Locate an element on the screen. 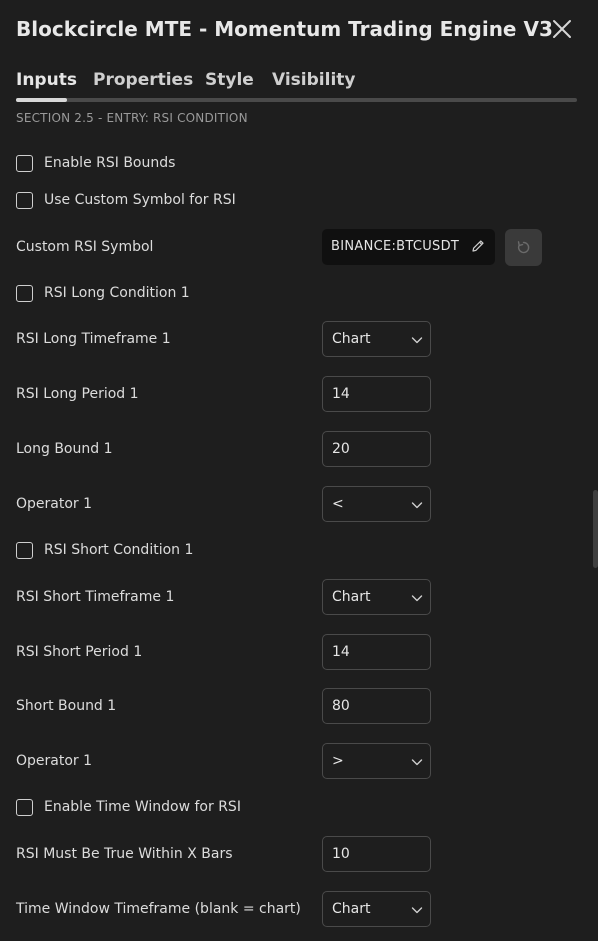 The height and width of the screenshot is (941, 598). use-custom-symbol-checkbox is located at coordinates (24, 200).